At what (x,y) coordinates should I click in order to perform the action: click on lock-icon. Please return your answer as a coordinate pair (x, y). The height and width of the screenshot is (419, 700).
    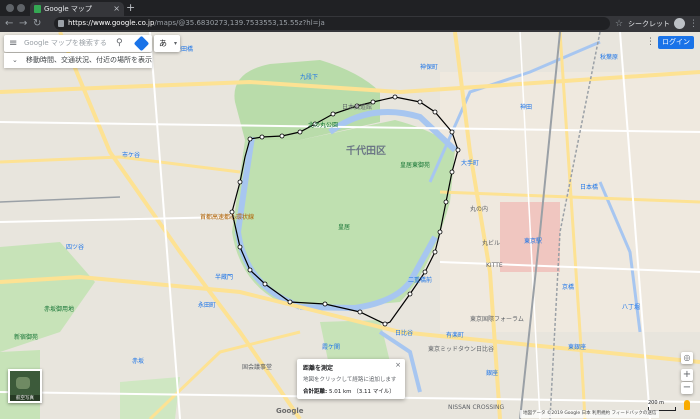
    Looking at the image, I should click on (61, 23).